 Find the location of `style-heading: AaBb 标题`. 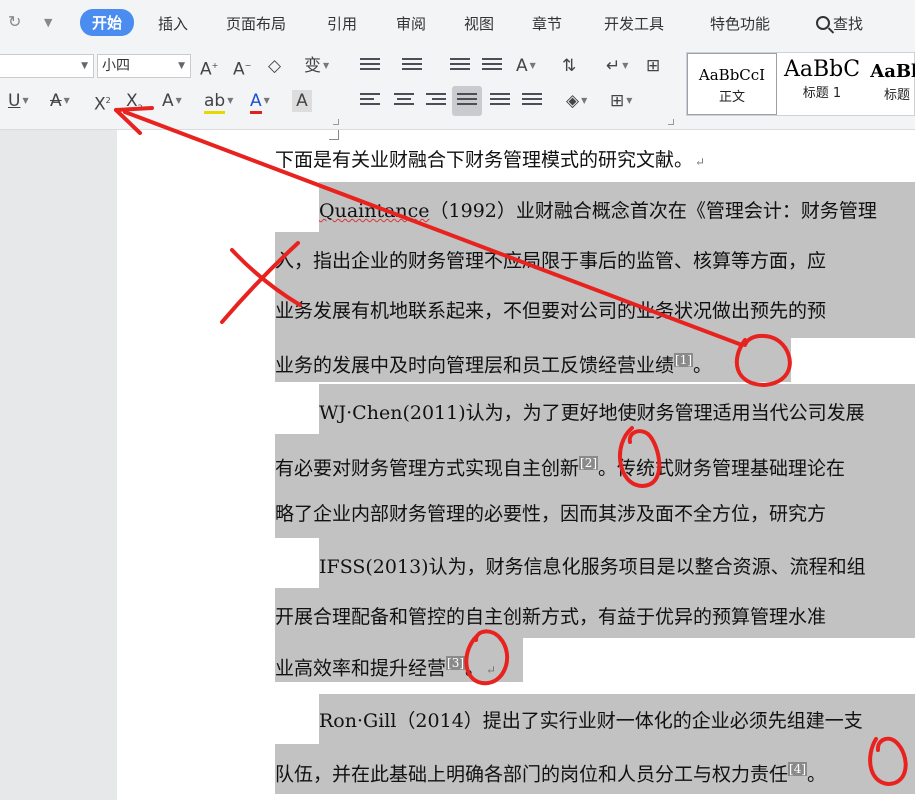

style-heading: AaBb 标题 is located at coordinates (891, 84).